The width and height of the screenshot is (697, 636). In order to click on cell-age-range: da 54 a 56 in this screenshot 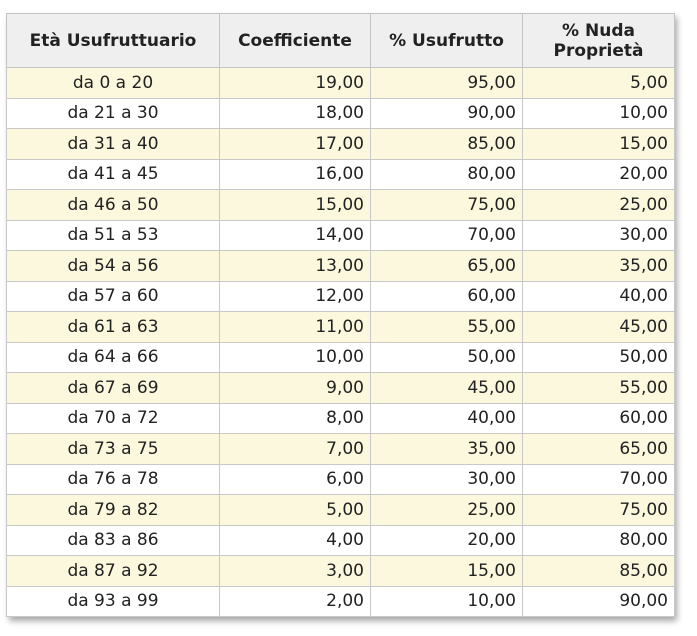, I will do `click(113, 266)`.